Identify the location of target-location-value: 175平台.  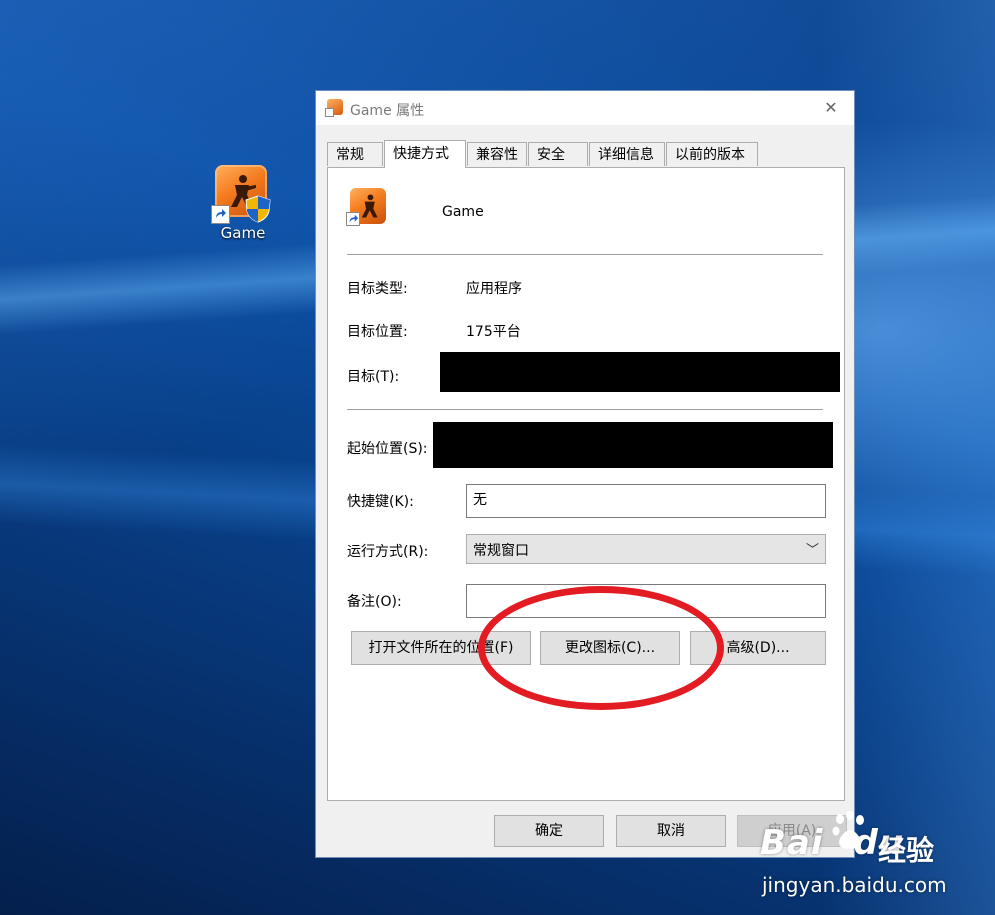
(493, 332).